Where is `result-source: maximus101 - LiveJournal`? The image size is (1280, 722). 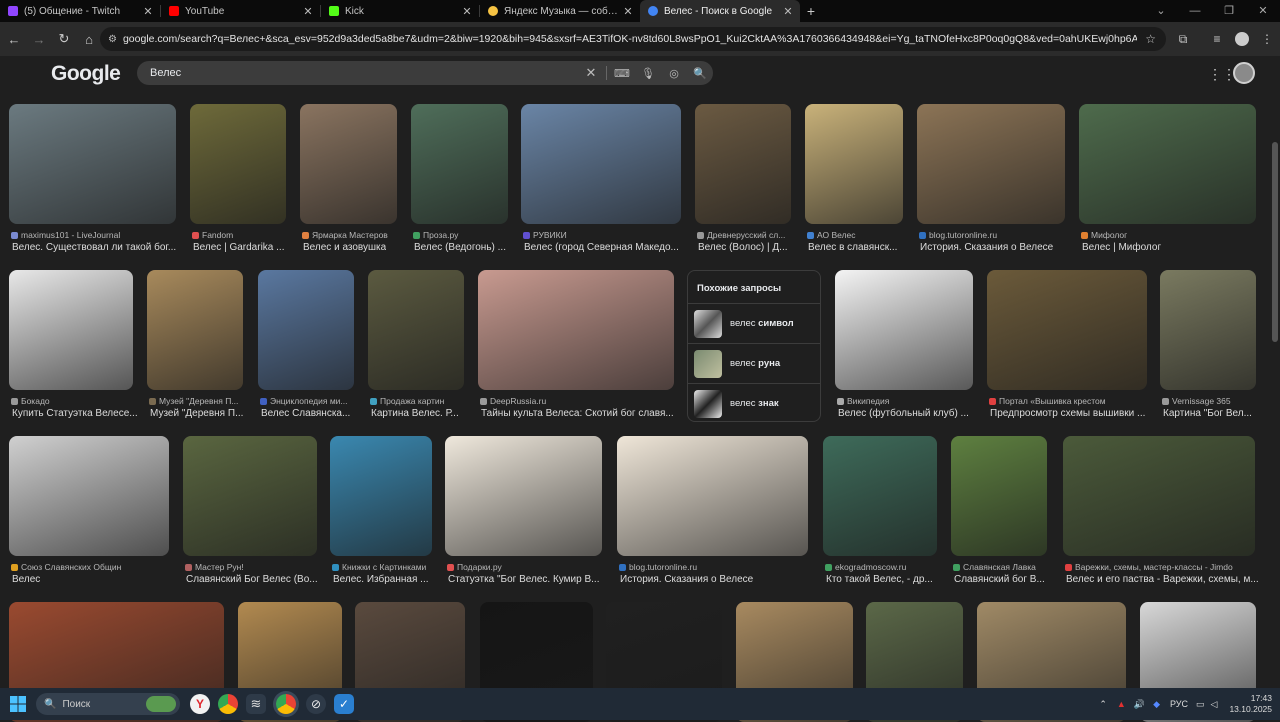
result-source: maximus101 - LiveJournal is located at coordinates (65, 235).